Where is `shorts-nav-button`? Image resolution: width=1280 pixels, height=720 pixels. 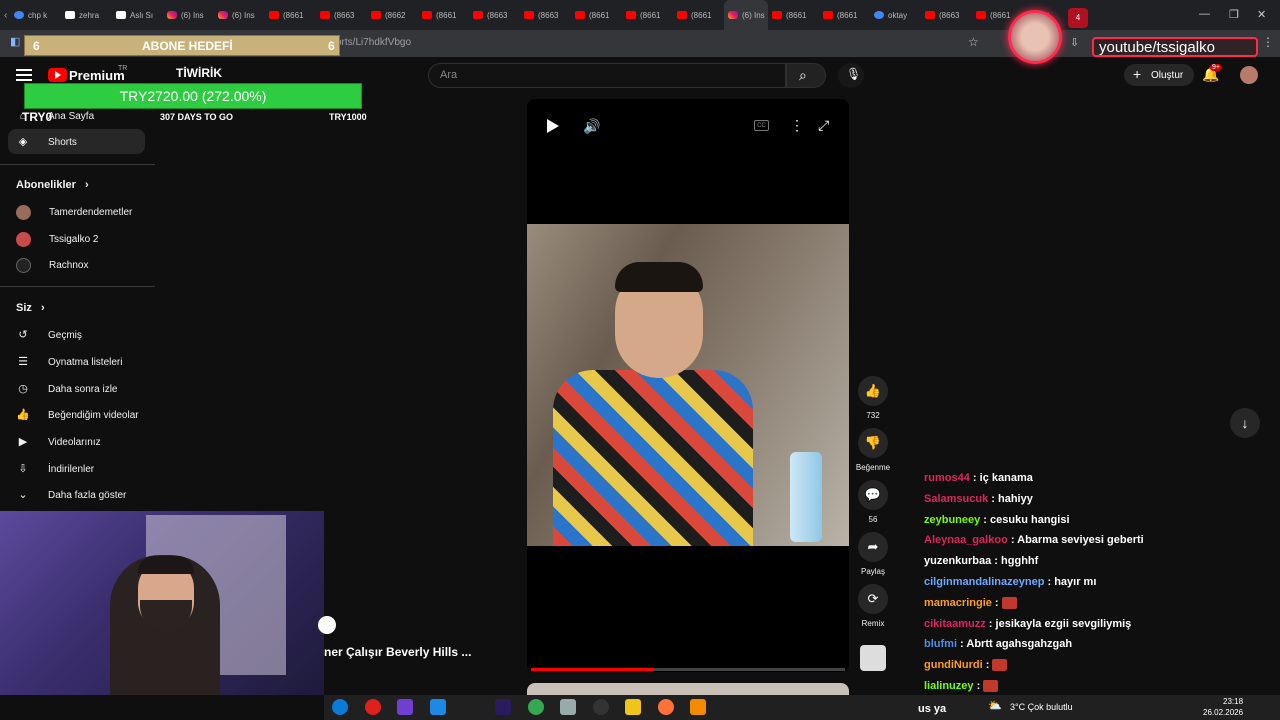
shorts-nav-button is located at coordinates (327, 625).